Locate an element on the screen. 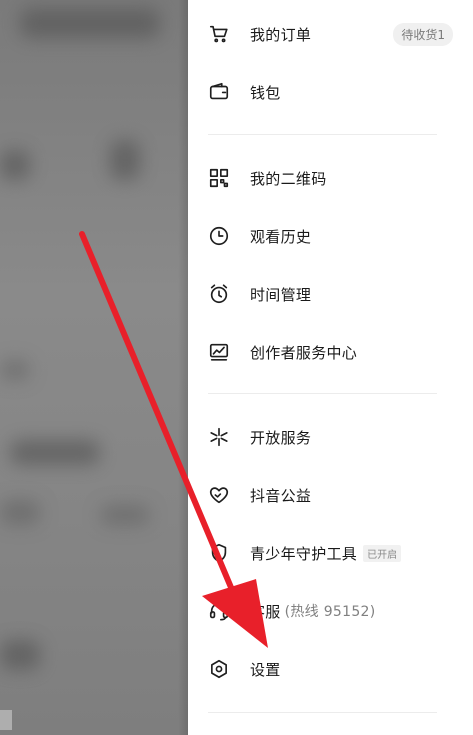 The image size is (473, 735). menu-item-customer-service: 客服 (热线 95152) is located at coordinates (330, 611).